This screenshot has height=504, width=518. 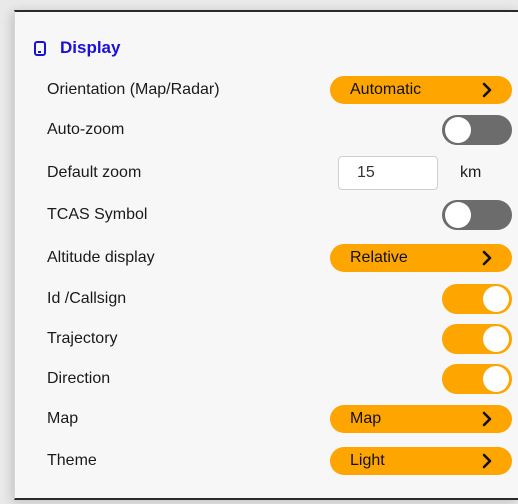 I want to click on tcas-symbol-label: TCAS Symbol, so click(x=97, y=214).